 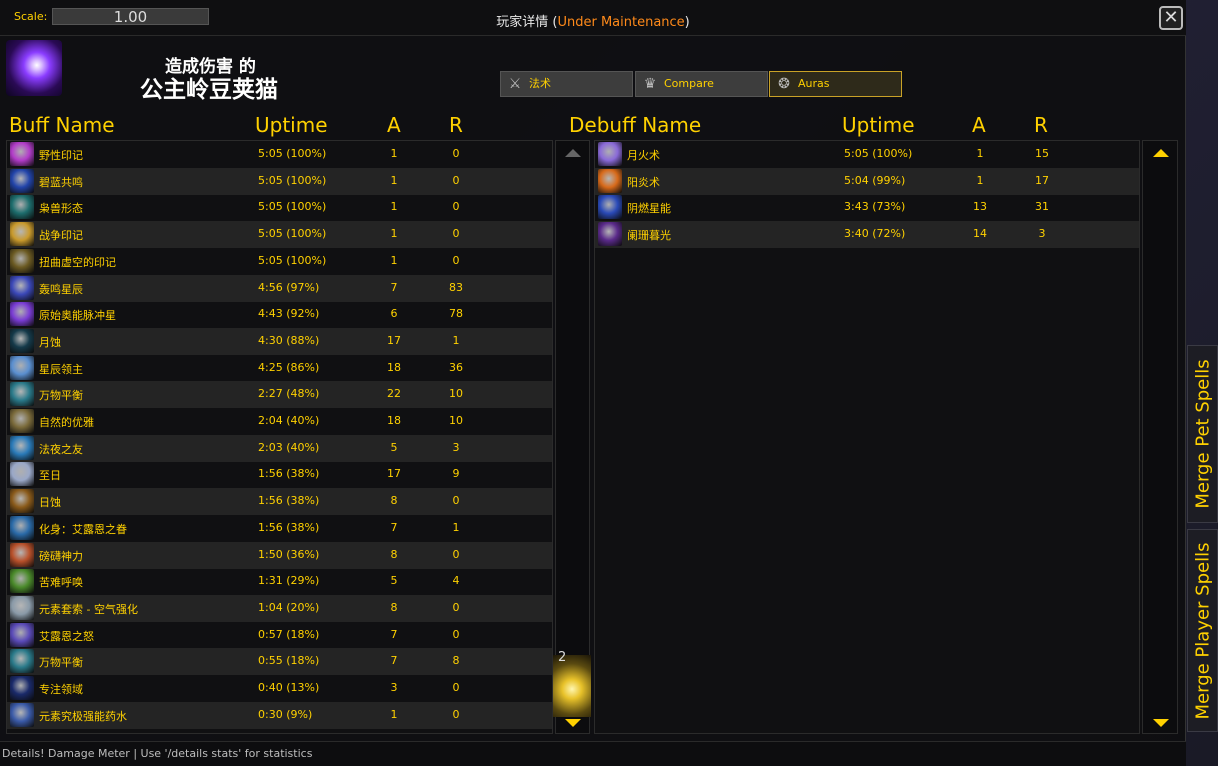 I want to click on buff-refresh-count: 36, so click(x=456, y=367).